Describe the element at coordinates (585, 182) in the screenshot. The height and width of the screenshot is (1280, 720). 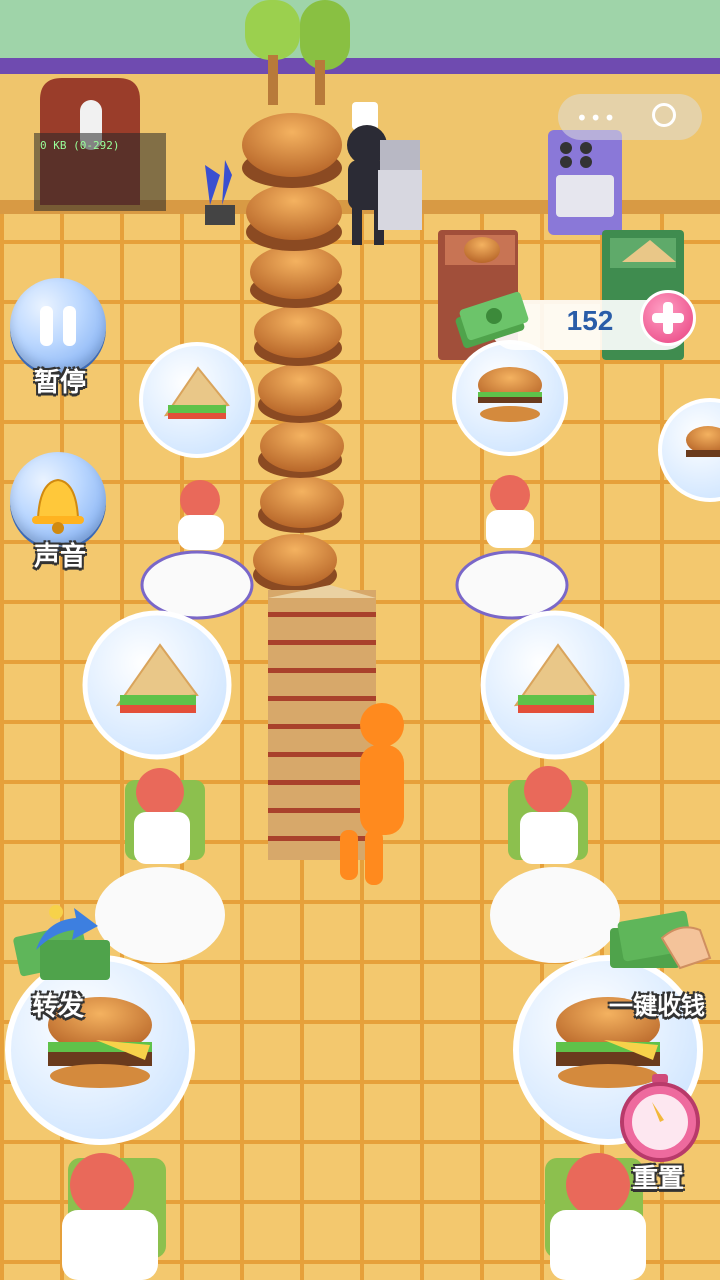
I see `stove` at that location.